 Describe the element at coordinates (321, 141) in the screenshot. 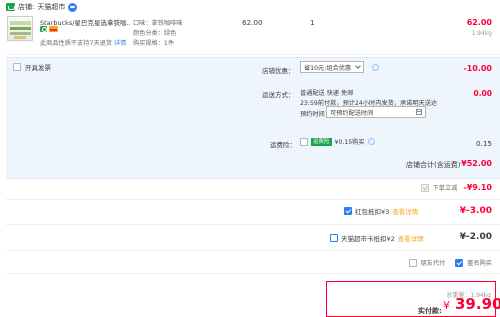

I see `insurance-tag: 运费险` at that location.